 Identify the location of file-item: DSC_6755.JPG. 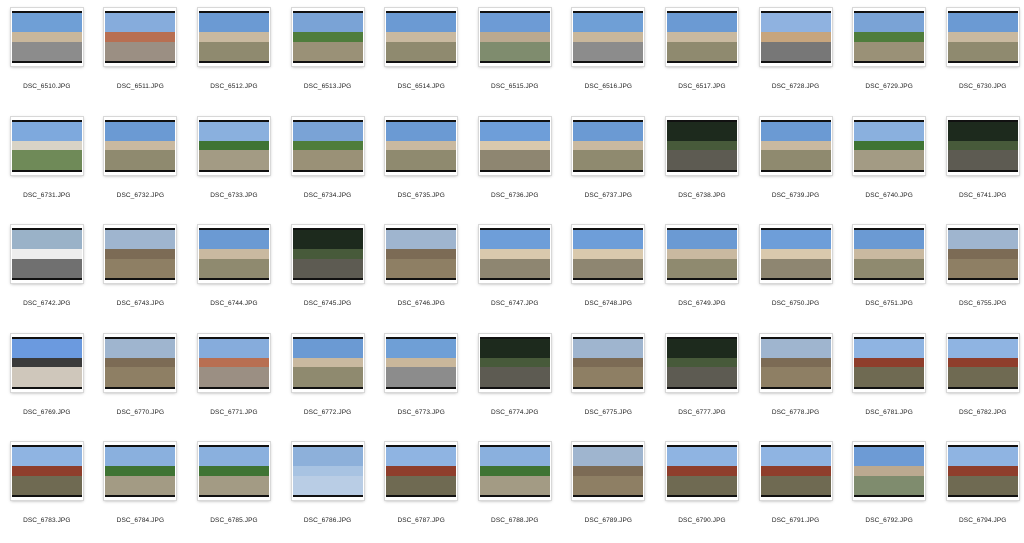
(980, 271).